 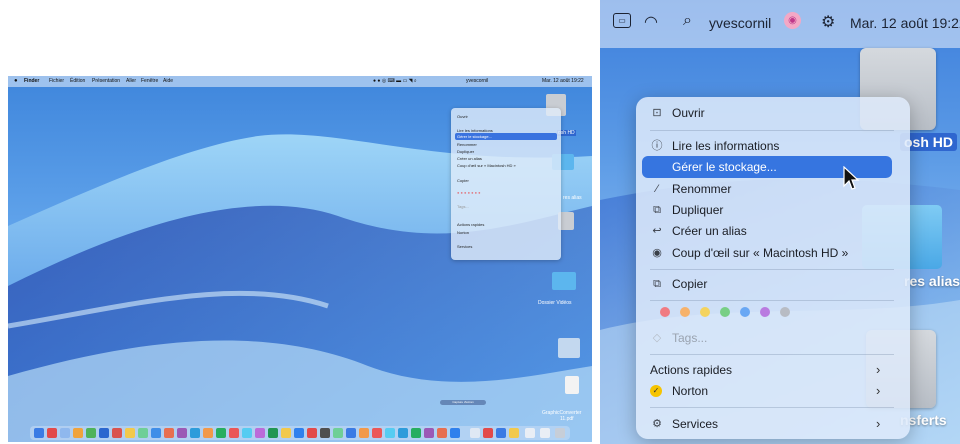 I want to click on small-copy: Copier, so click(x=463, y=180).